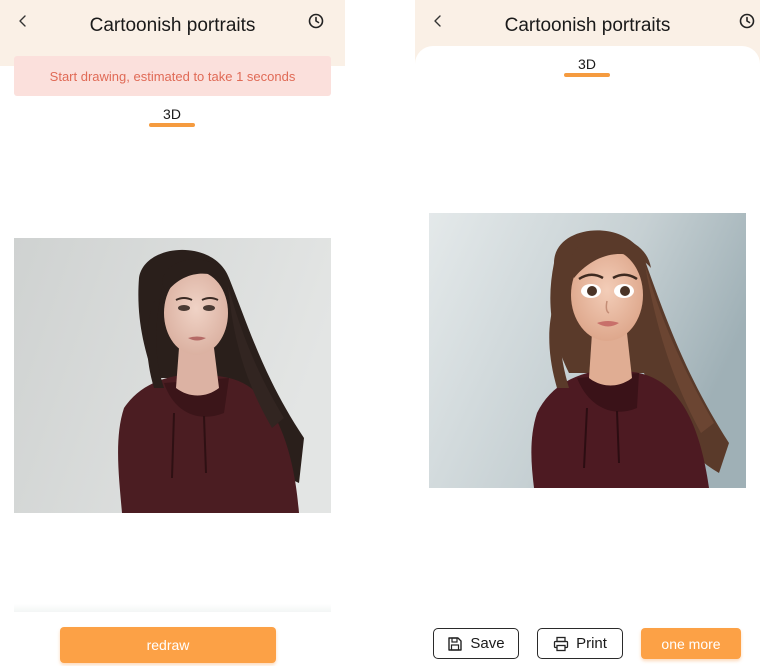 Image resolution: width=760 pixels, height=666 pixels. Describe the element at coordinates (455, 643) in the screenshot. I see `floppy-disk-icon` at that location.